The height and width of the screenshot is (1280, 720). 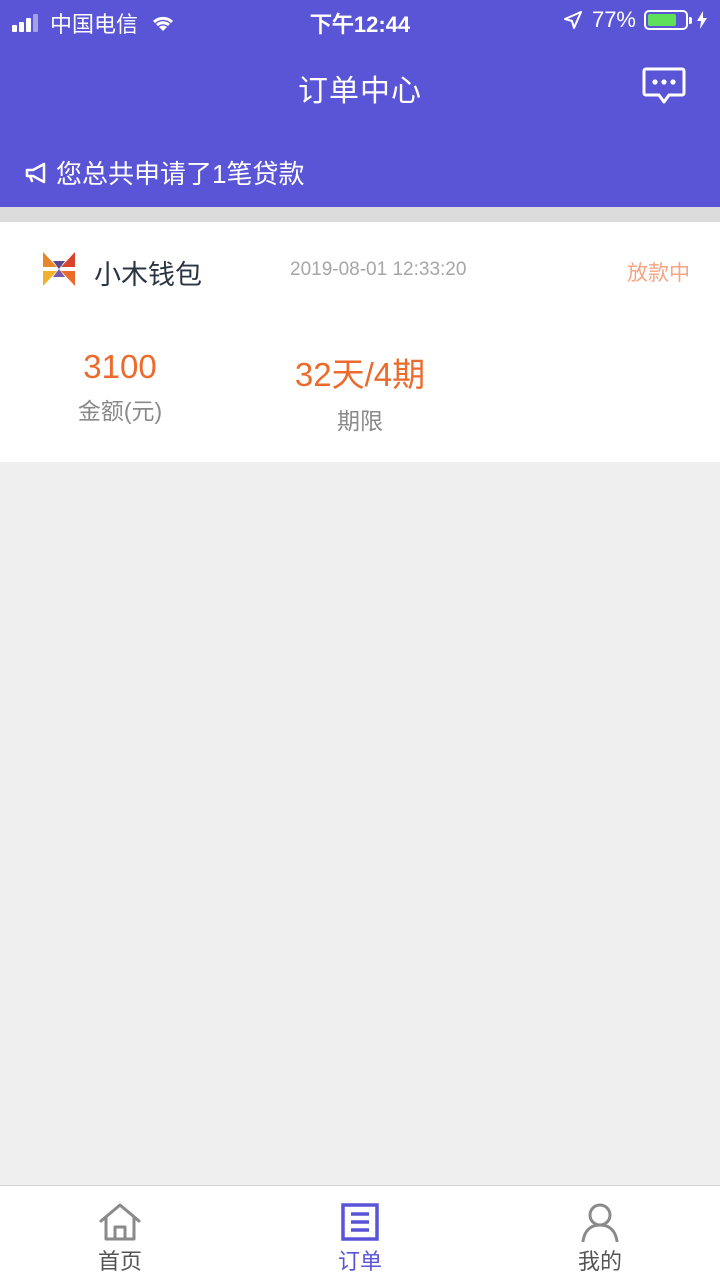 I want to click on section-divider, so click(x=360, y=214).